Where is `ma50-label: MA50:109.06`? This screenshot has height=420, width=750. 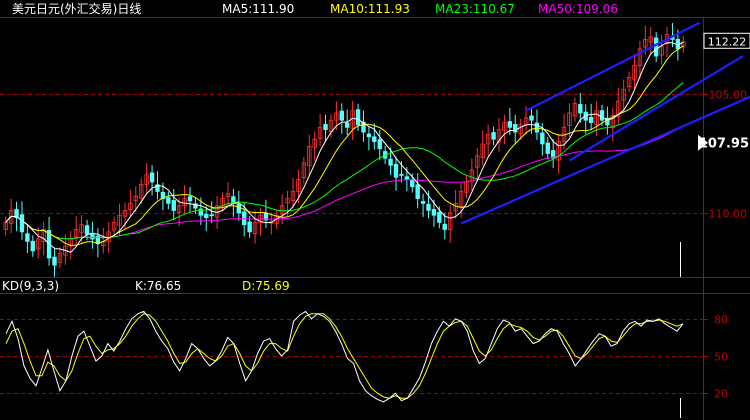 ma50-label: MA50:109.06 is located at coordinates (578, 9).